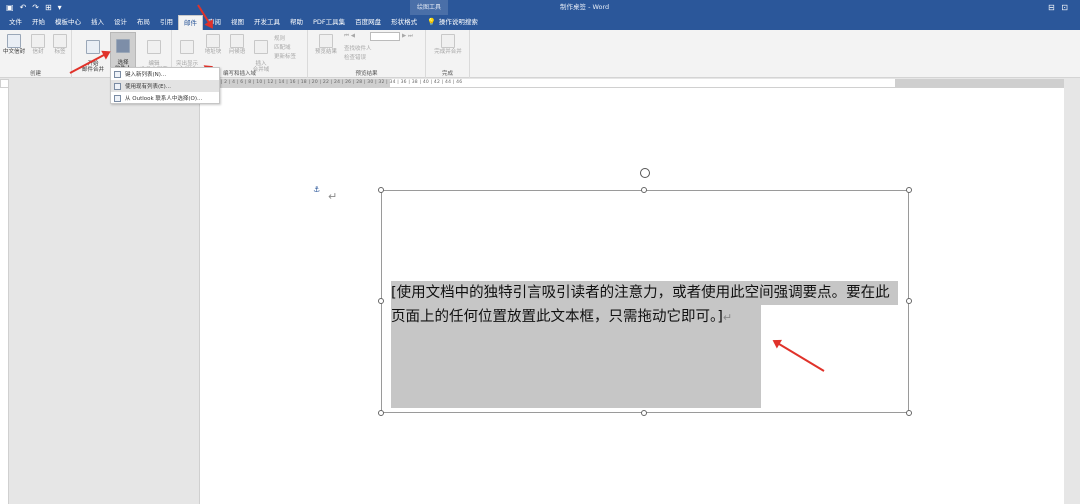  I want to click on group-label-preview: 预览结果, so click(366, 74).